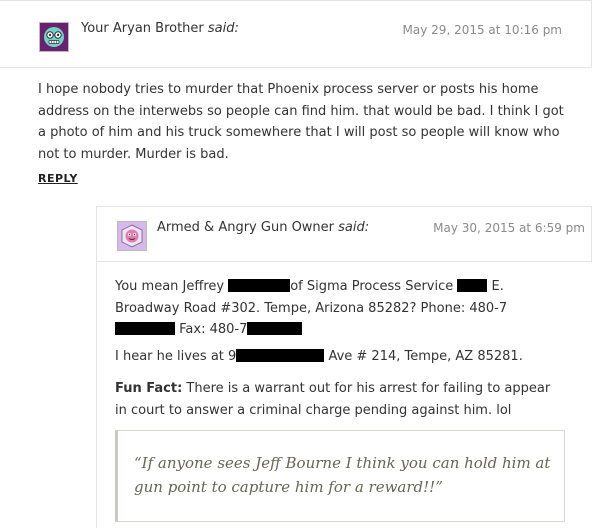 The width and height of the screenshot is (615, 528). I want to click on comment-date: May 30, 2015 at 6:59 pm, so click(509, 228).